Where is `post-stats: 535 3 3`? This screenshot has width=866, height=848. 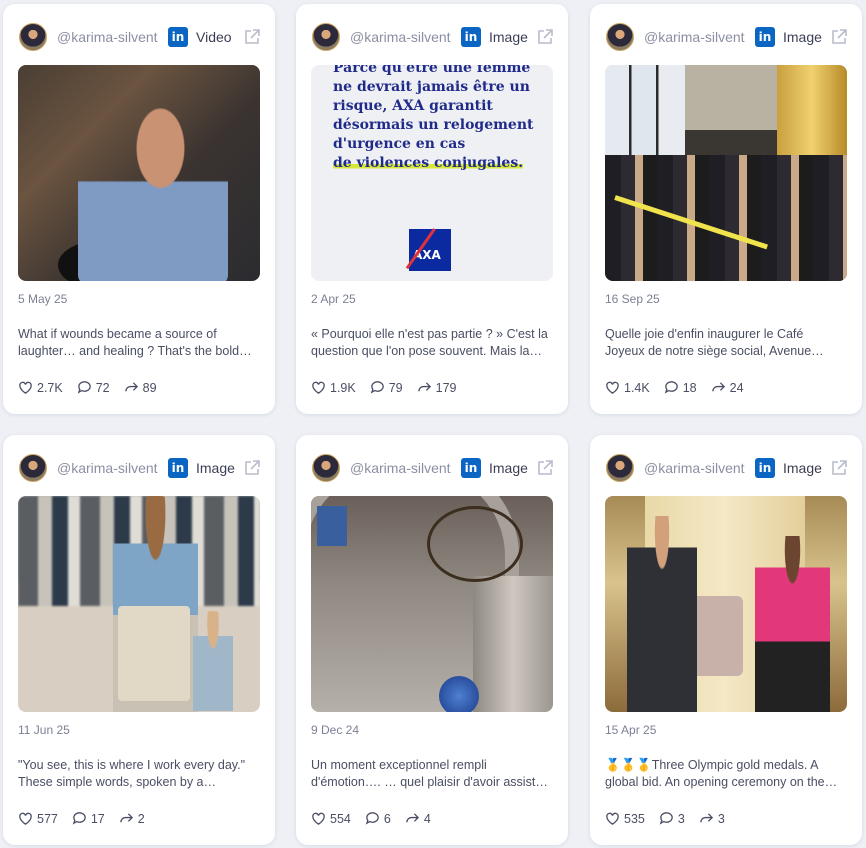 post-stats: 535 3 3 is located at coordinates (672, 818).